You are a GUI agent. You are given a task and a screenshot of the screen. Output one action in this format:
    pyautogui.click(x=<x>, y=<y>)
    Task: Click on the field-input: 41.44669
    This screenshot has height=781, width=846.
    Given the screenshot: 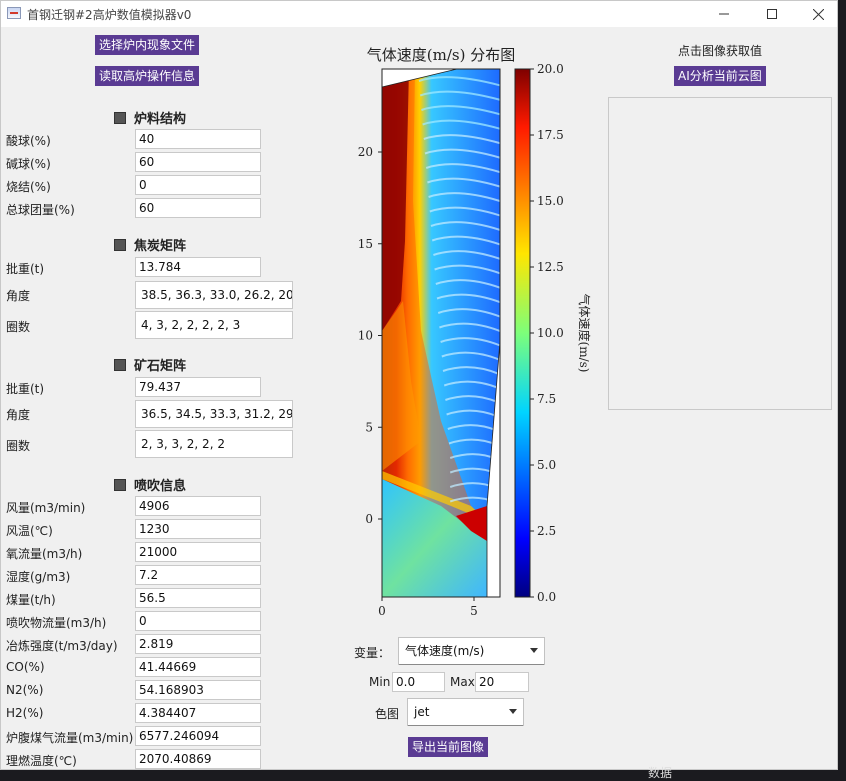 What is the action you would take?
    pyautogui.click(x=198, y=667)
    